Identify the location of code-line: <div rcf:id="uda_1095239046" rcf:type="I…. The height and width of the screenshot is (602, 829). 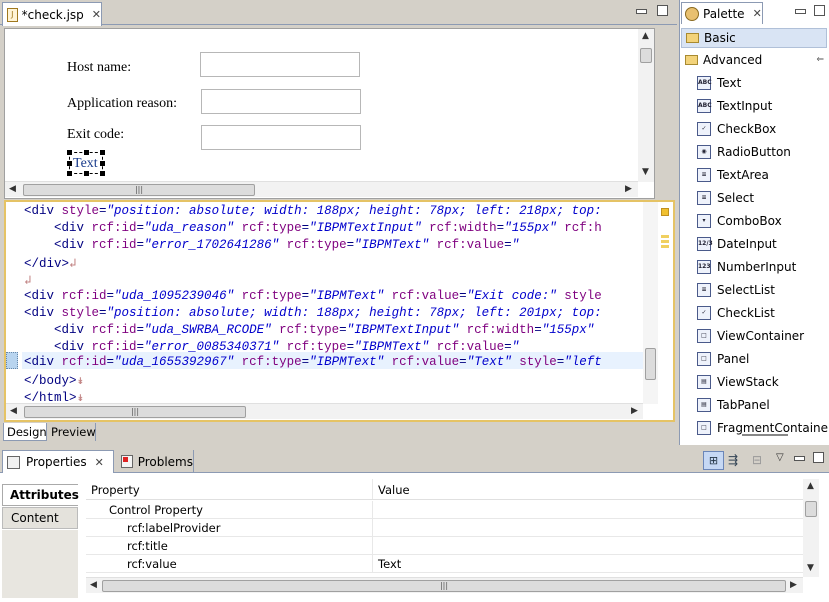
(313, 296).